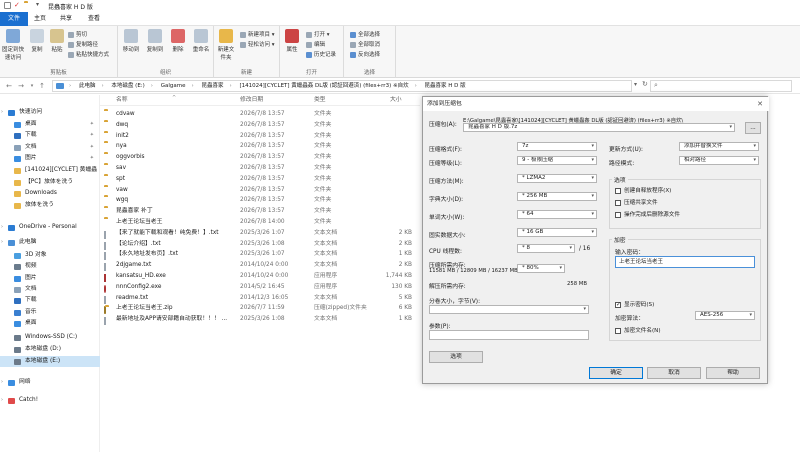 Image resolution: width=800 pixels, height=452 pixels. What do you see at coordinates (636, 202) in the screenshot?
I see `option-checkbox: 压缩共享文件` at bounding box center [636, 202].